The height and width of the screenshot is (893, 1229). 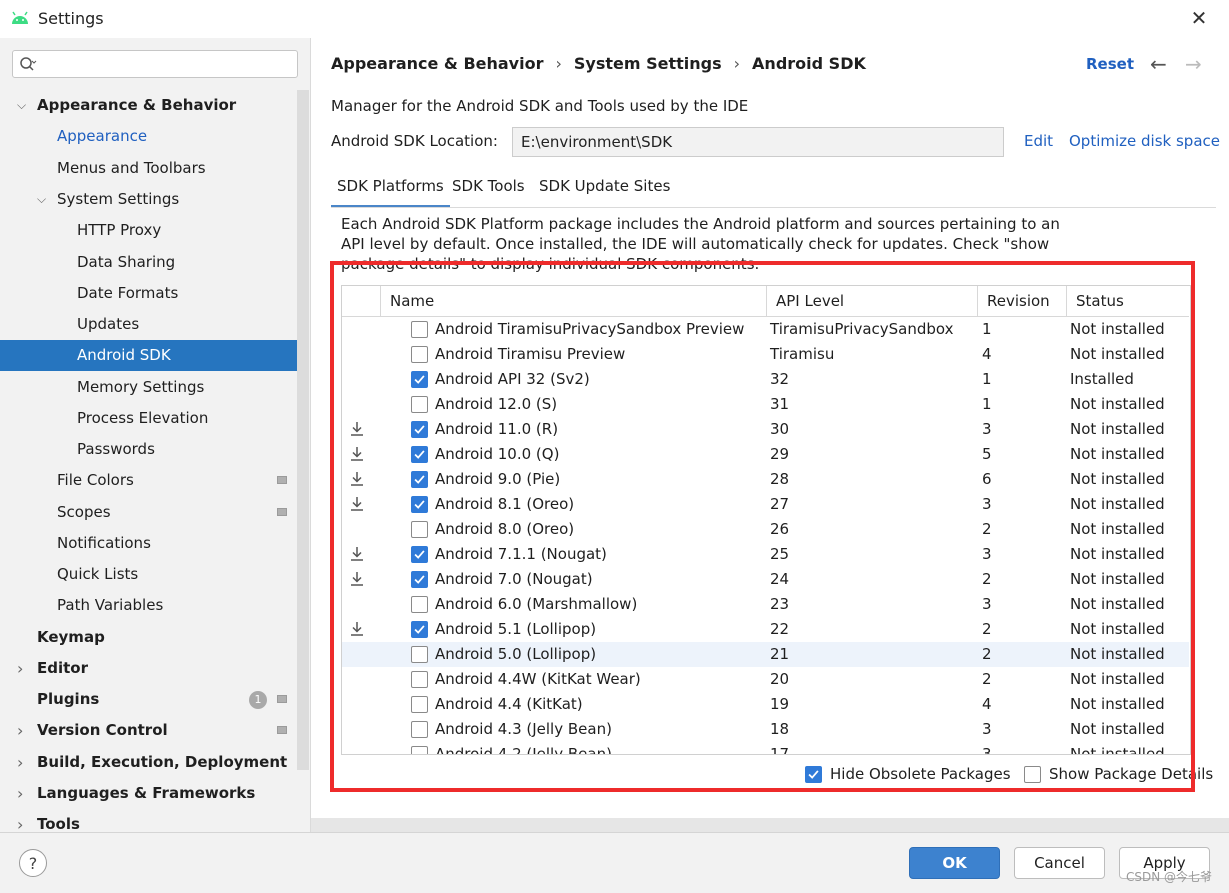 What do you see at coordinates (412, 301) in the screenshot?
I see `column-header-name: Name` at bounding box center [412, 301].